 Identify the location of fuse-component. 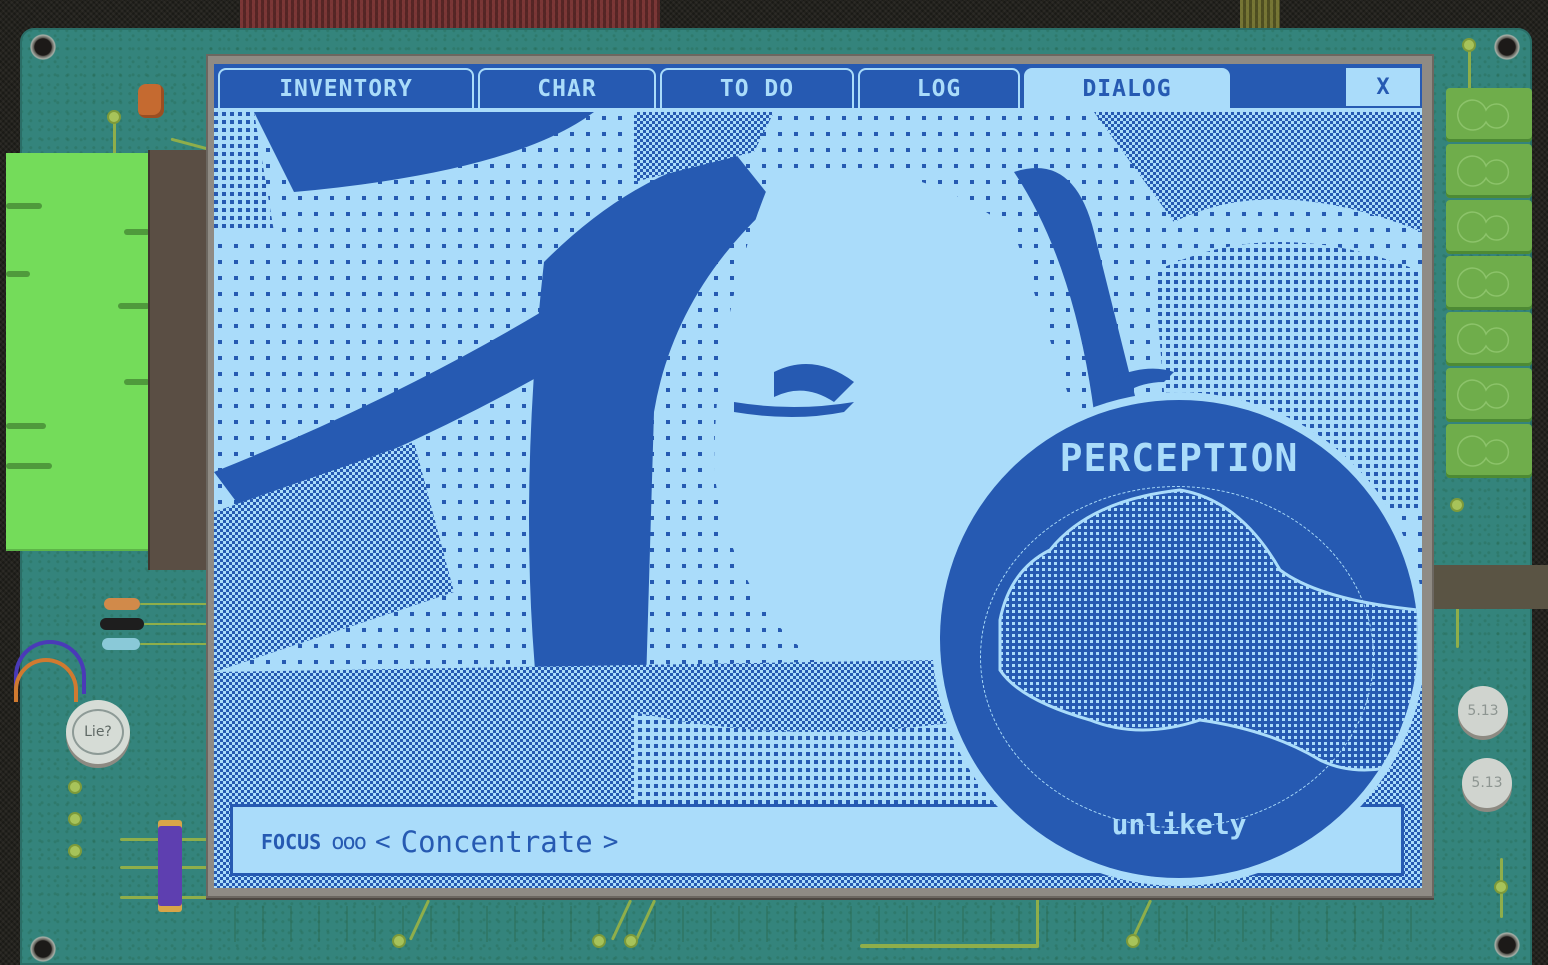
(170, 866).